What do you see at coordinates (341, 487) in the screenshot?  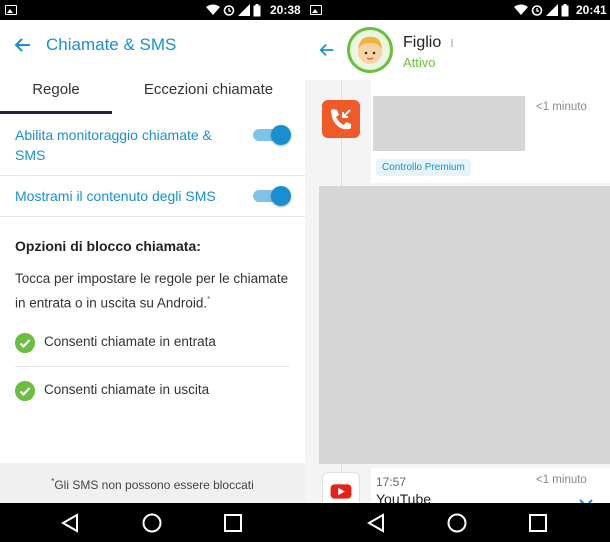 I see `youtube-icon` at bounding box center [341, 487].